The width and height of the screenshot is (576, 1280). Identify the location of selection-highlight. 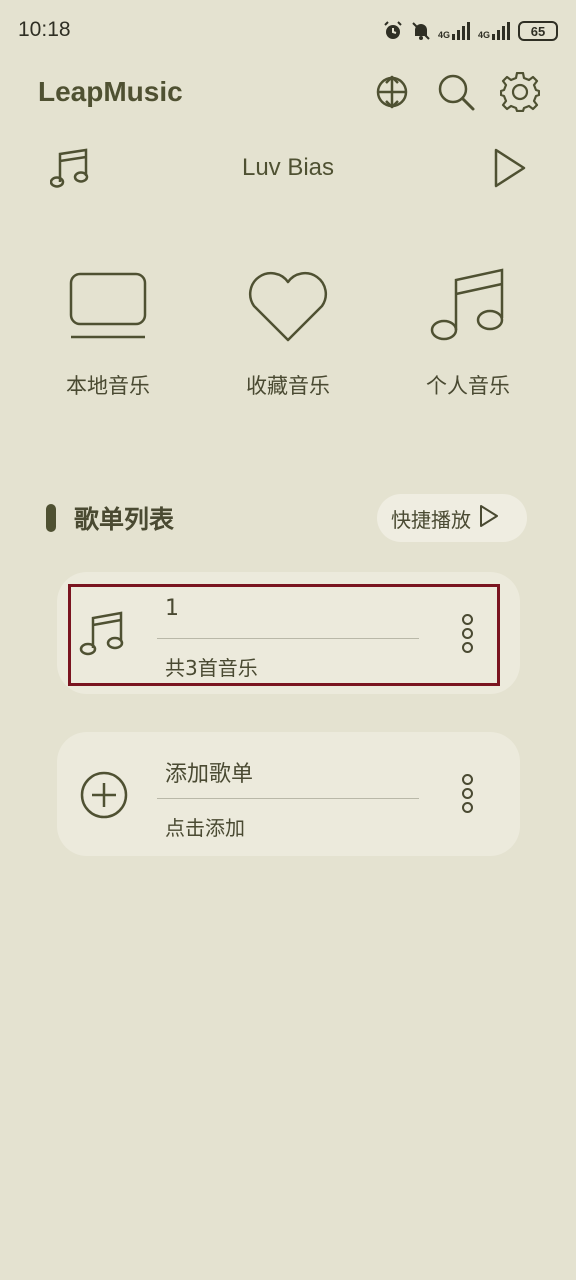
(284, 635).